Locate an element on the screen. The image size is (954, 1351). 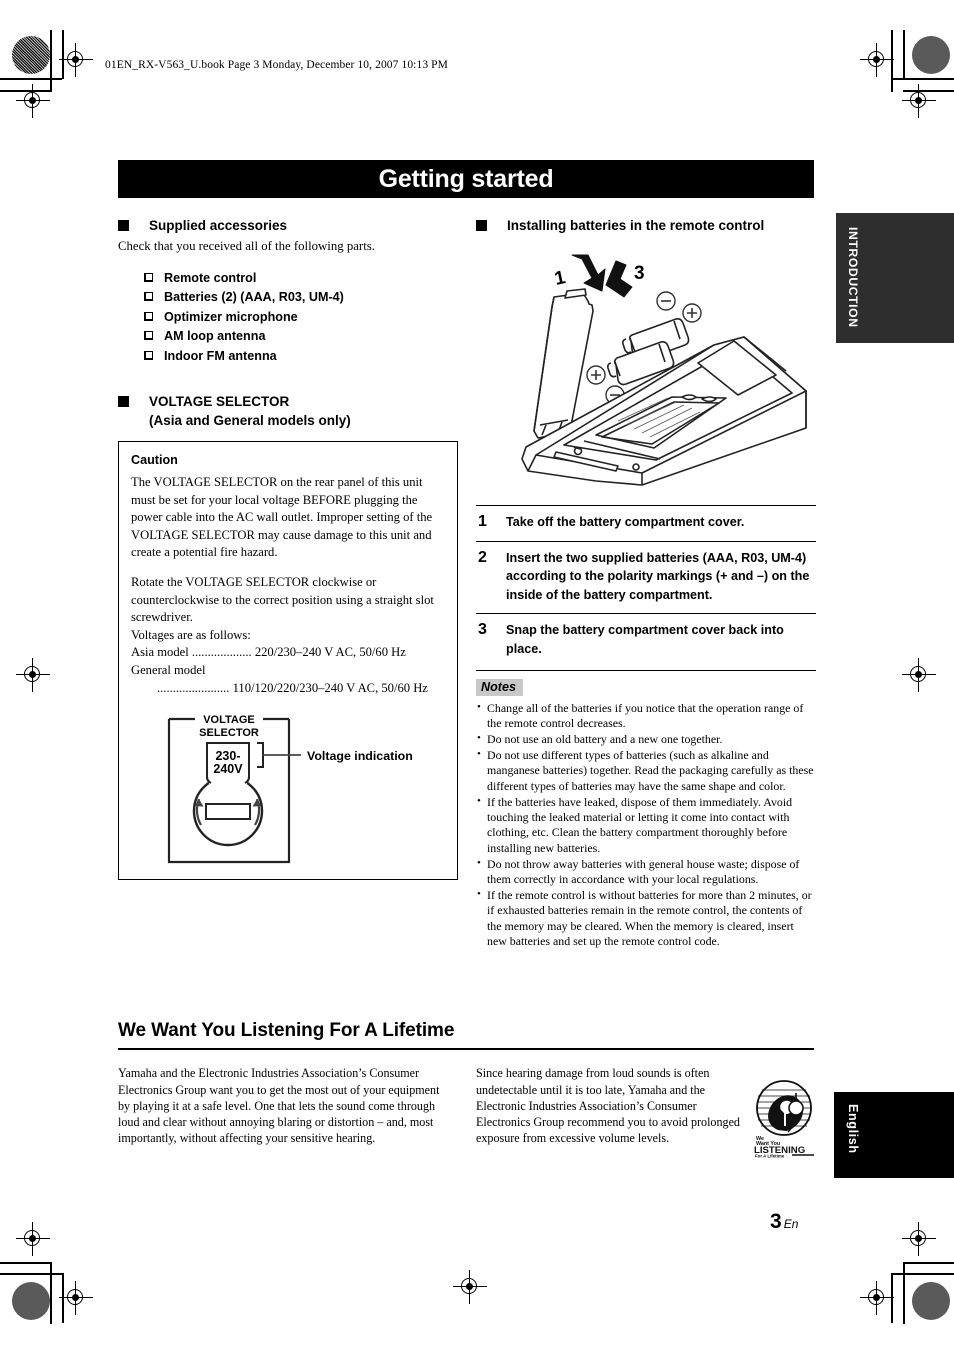
section-heading-supplied-accessories: Supplied accessories is located at coordinates (288, 225).